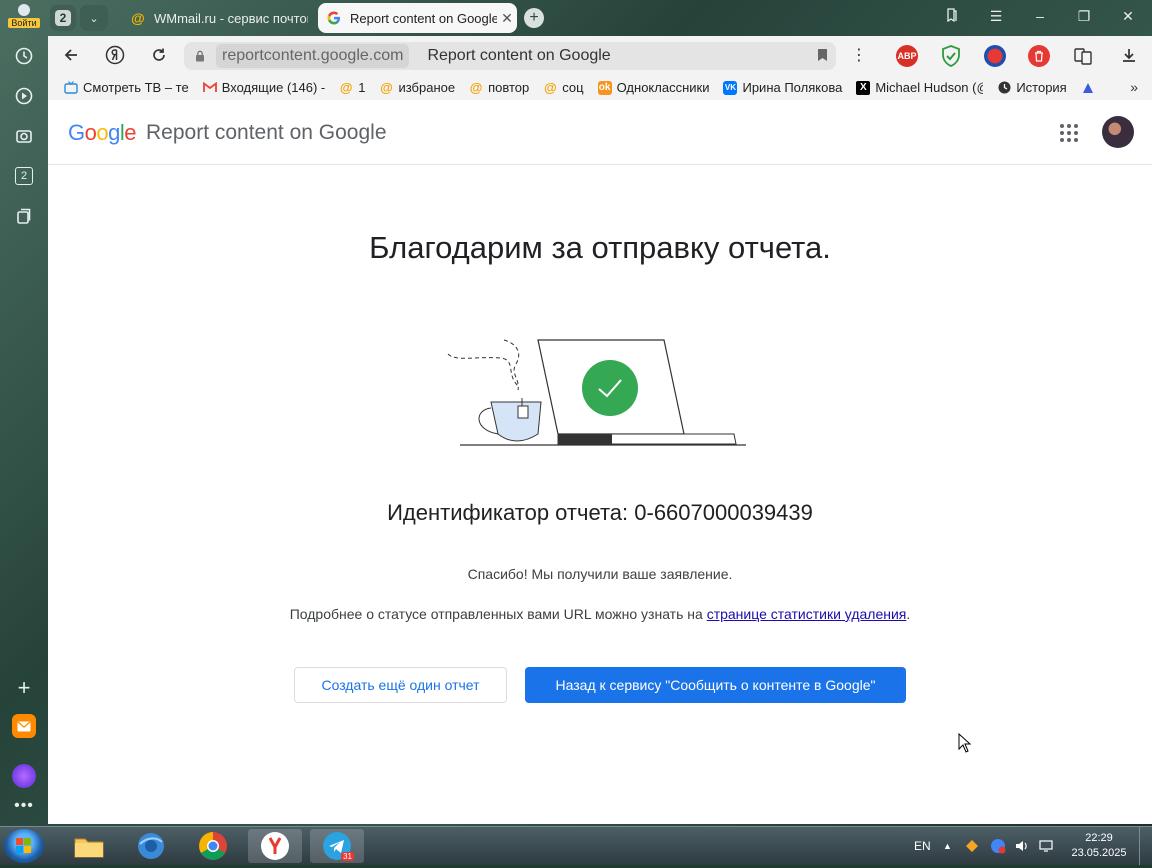 The height and width of the screenshot is (868, 1152). What do you see at coordinates (1041, 87) in the screenshot?
I see `bookmark-label: История` at bounding box center [1041, 87].